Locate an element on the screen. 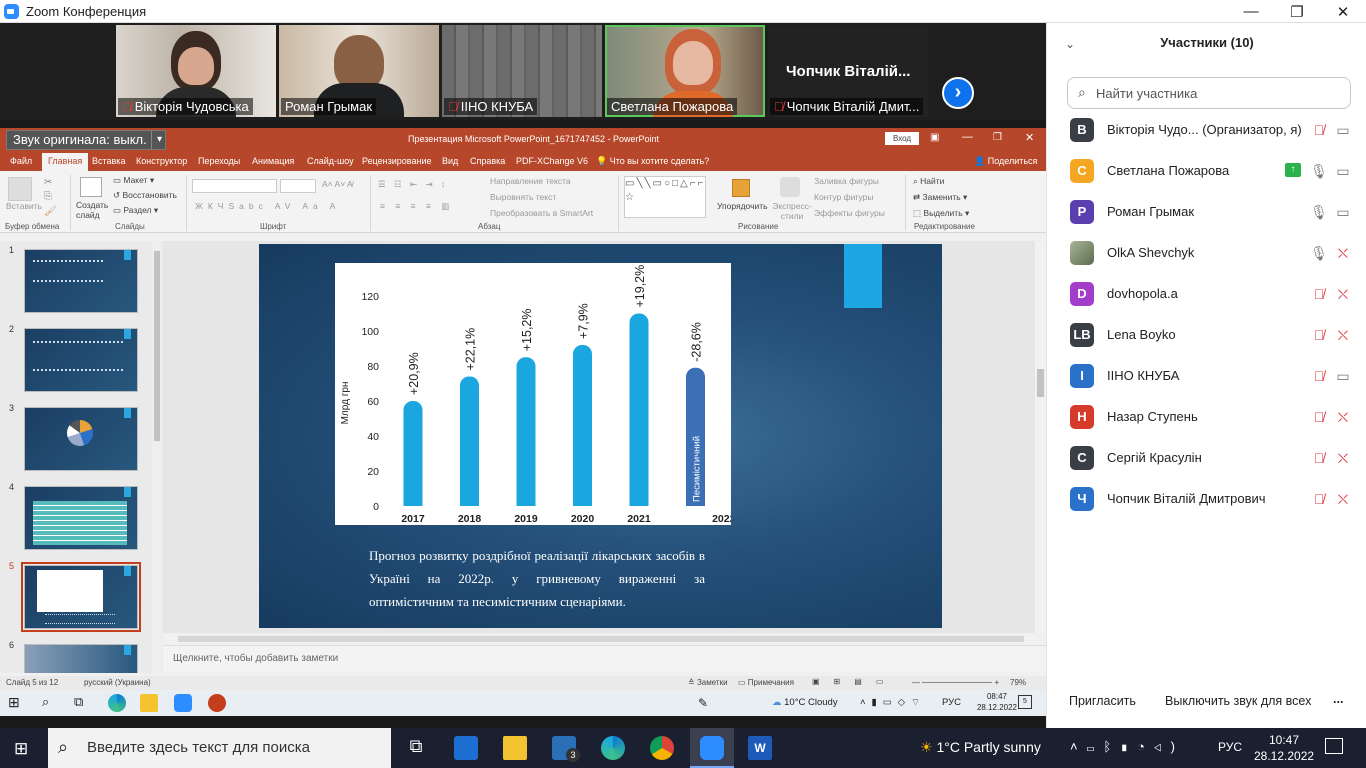 The height and width of the screenshot is (768, 1366). participant-row: Н Назар Ступень 🎙̸ ⛌ is located at coordinates (1206, 417).